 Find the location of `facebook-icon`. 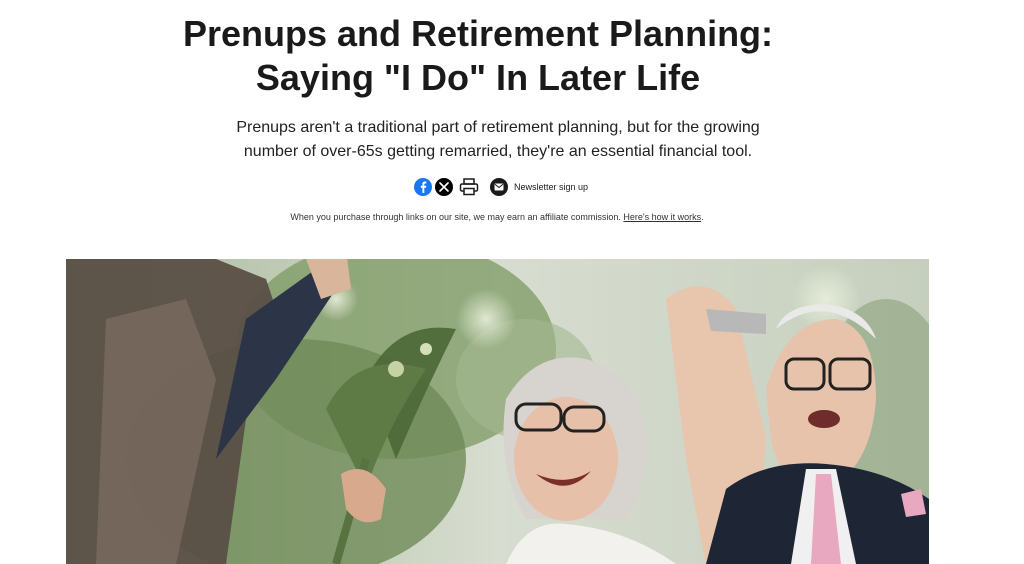

facebook-icon is located at coordinates (423, 187).